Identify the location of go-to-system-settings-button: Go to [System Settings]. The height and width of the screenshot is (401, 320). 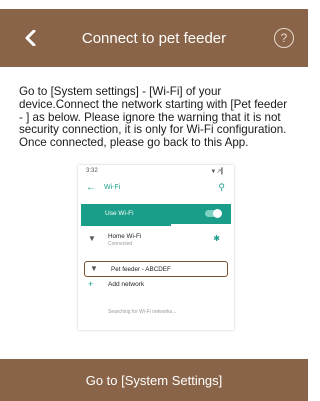
(154, 380).